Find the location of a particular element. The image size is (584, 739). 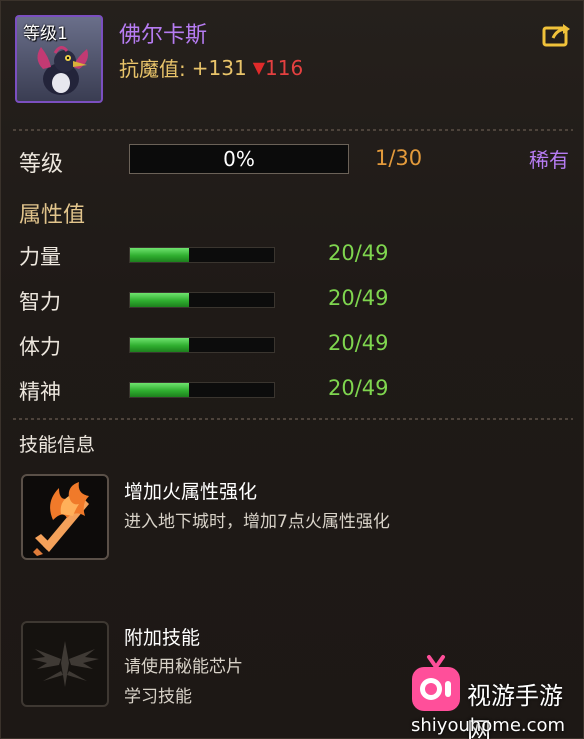

resist-minus-value: 116 is located at coordinates (284, 67).